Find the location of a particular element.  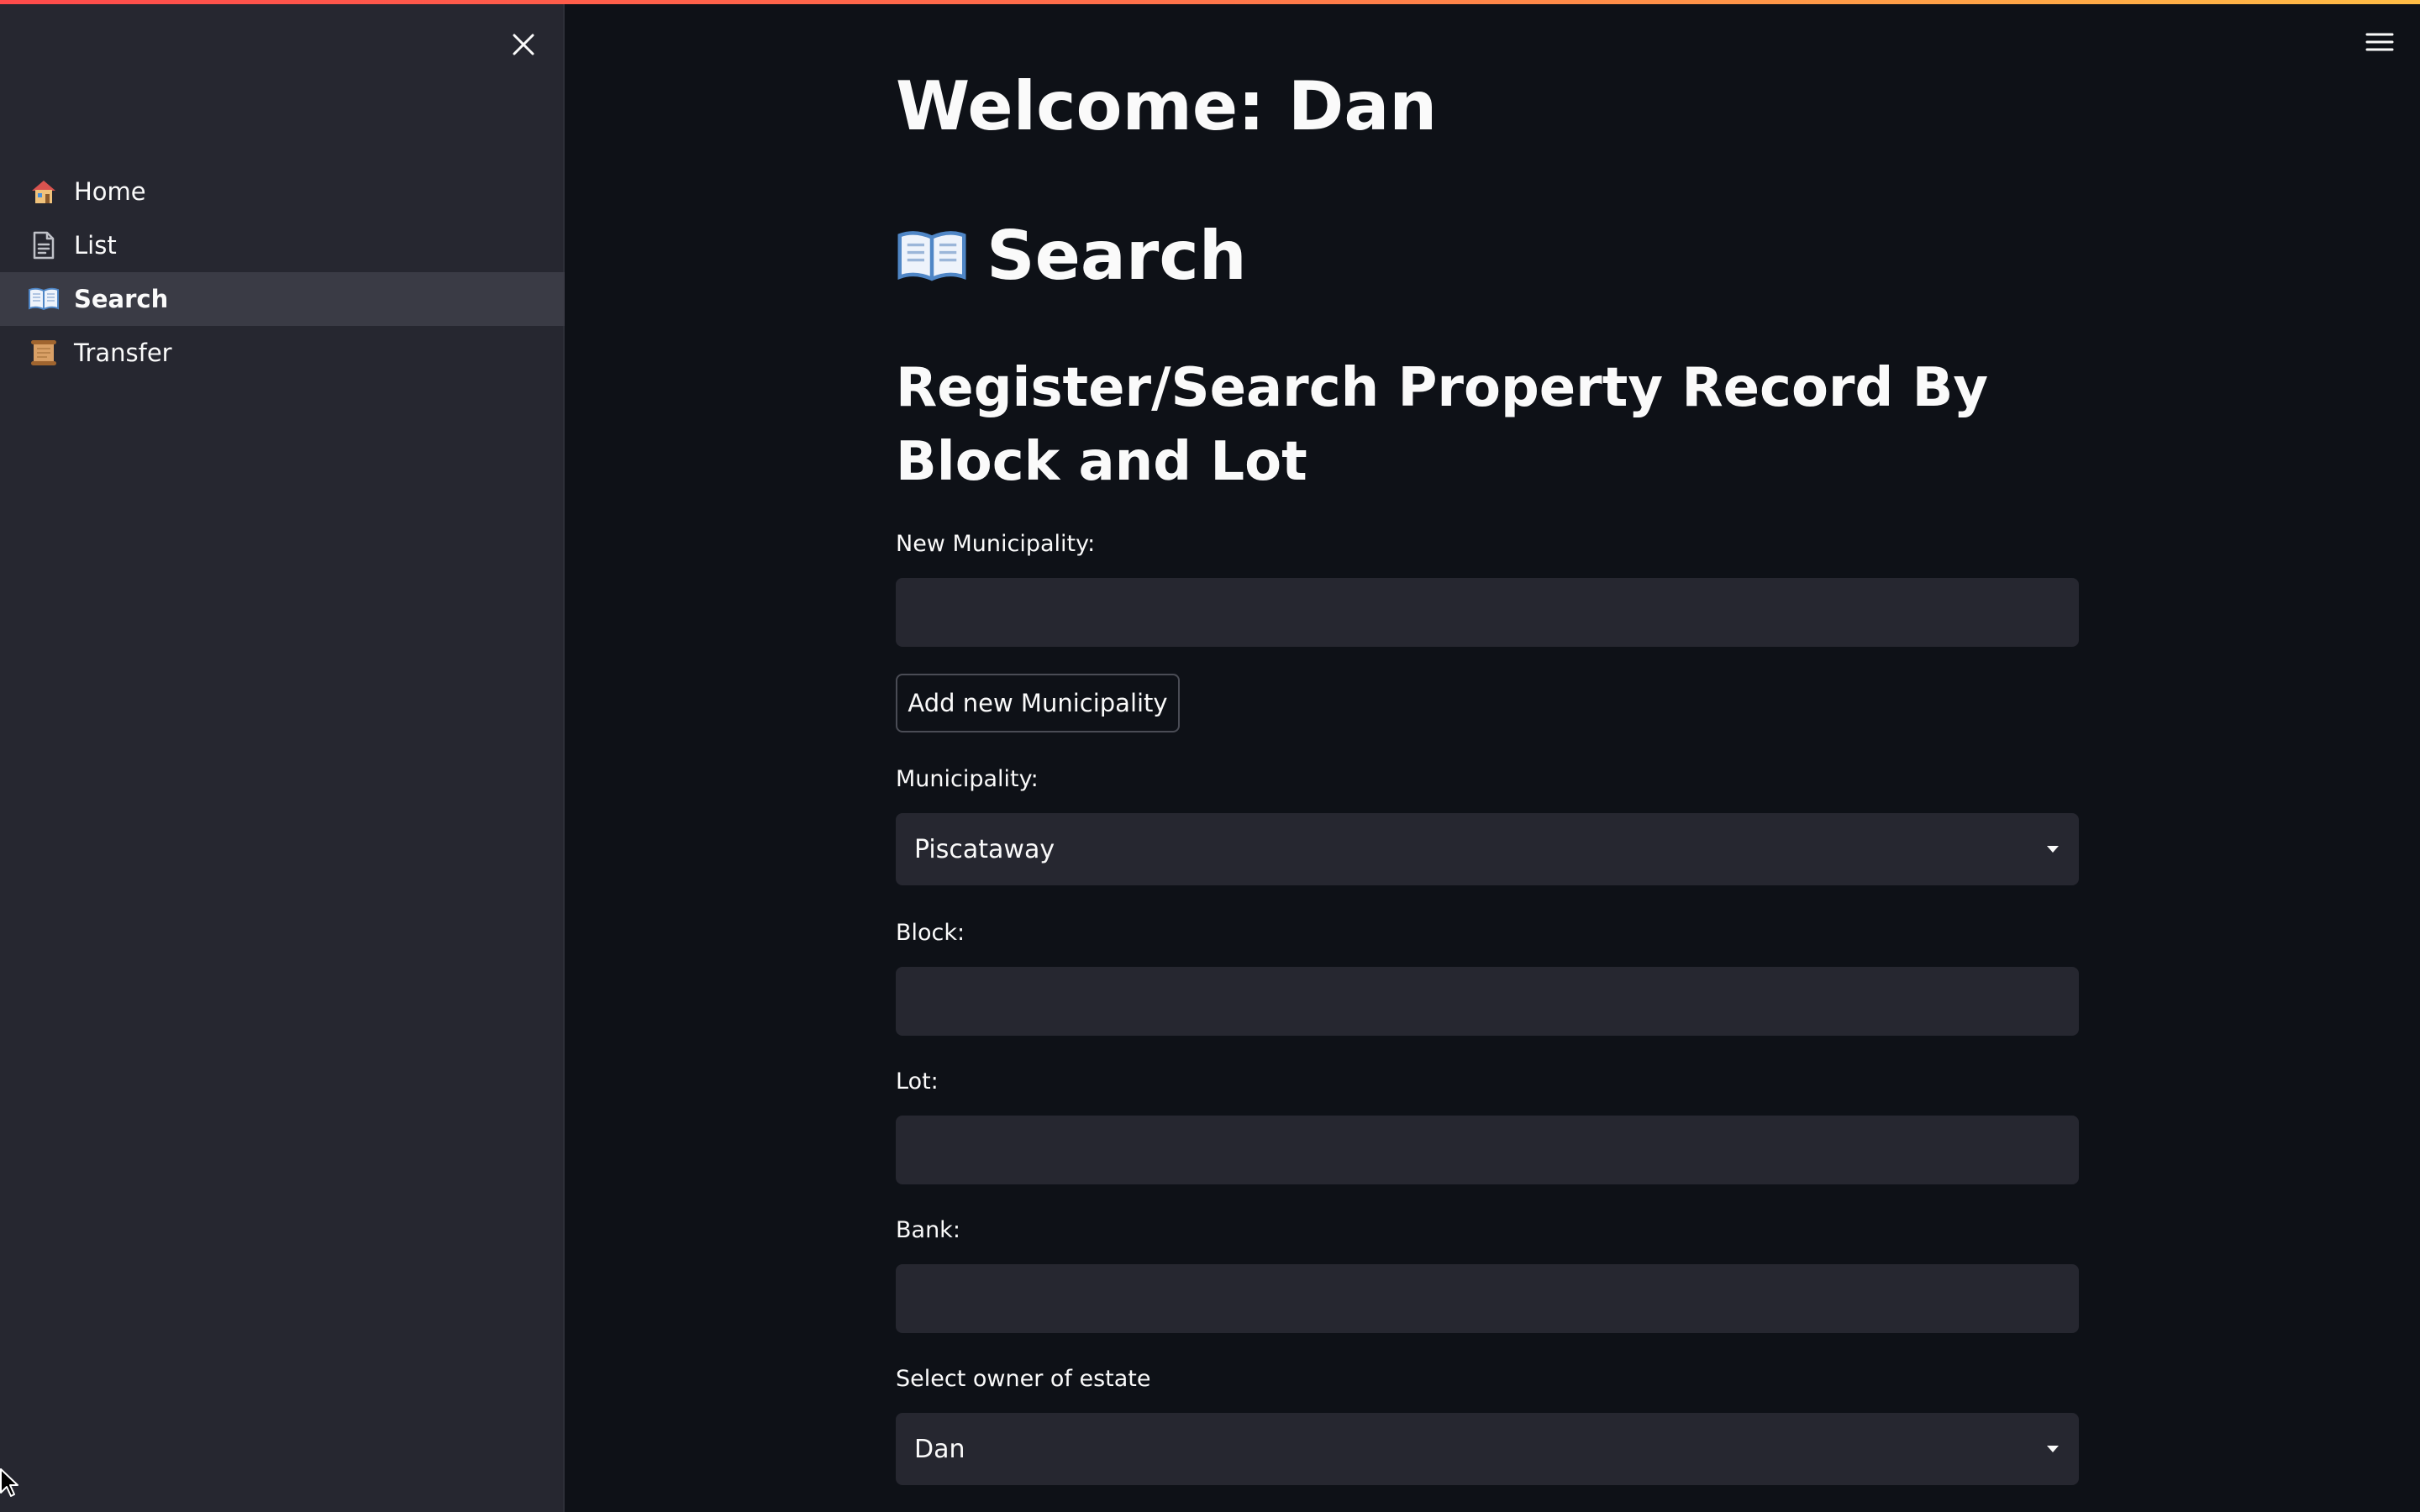

sidebar-nav: Home List Search Transfer is located at coordinates (283, 272).